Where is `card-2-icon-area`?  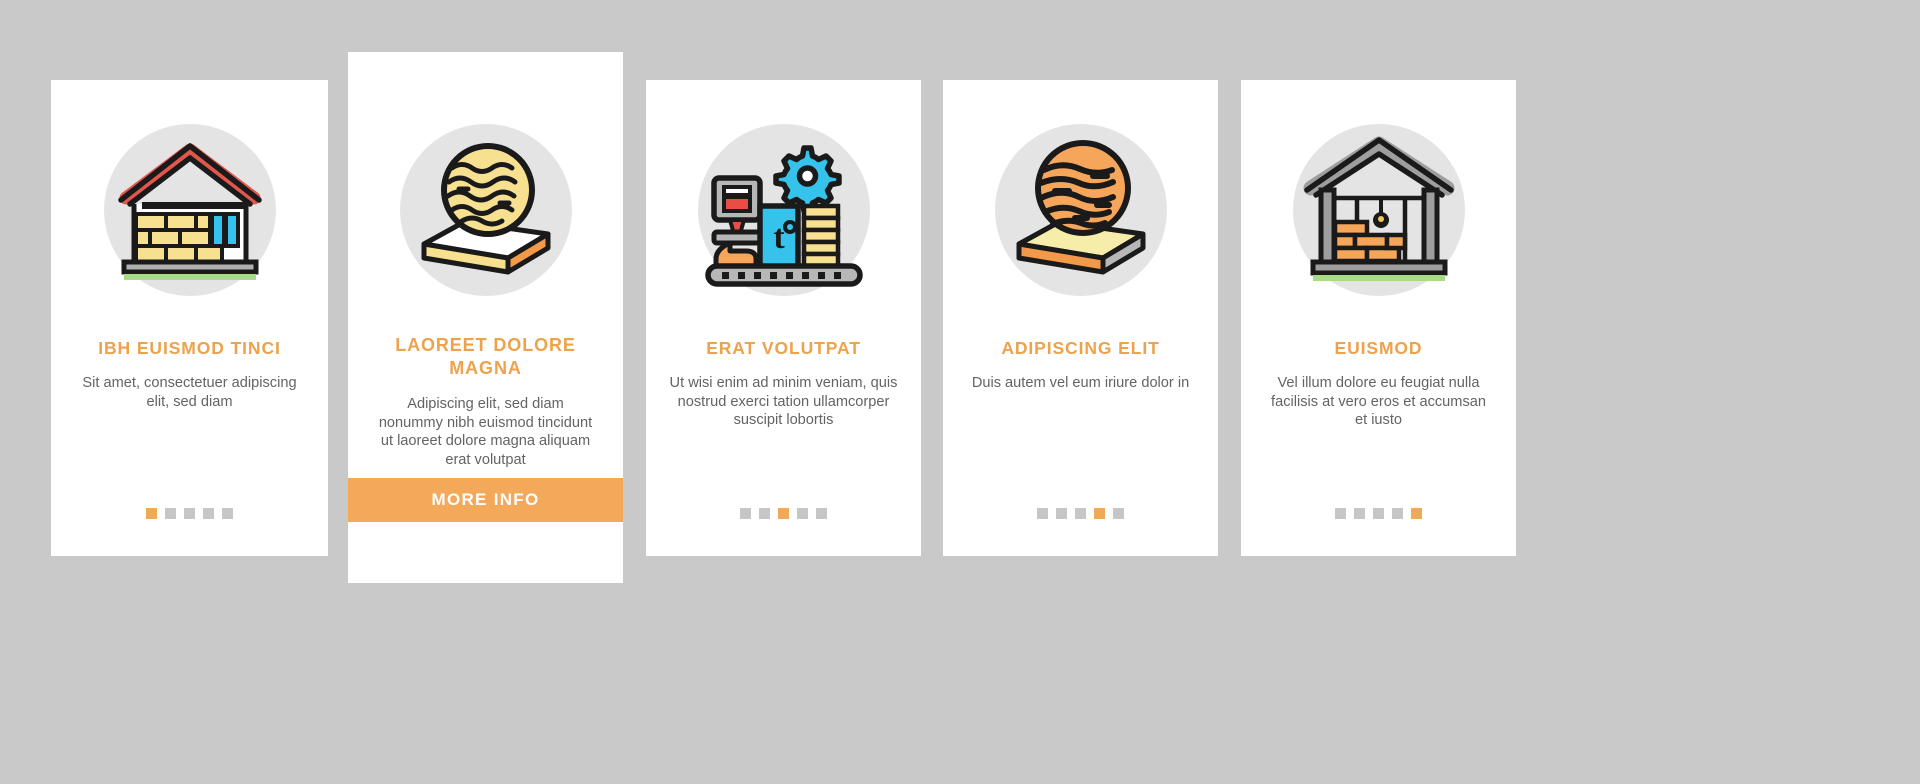
card-2-icon-area is located at coordinates (485, 210).